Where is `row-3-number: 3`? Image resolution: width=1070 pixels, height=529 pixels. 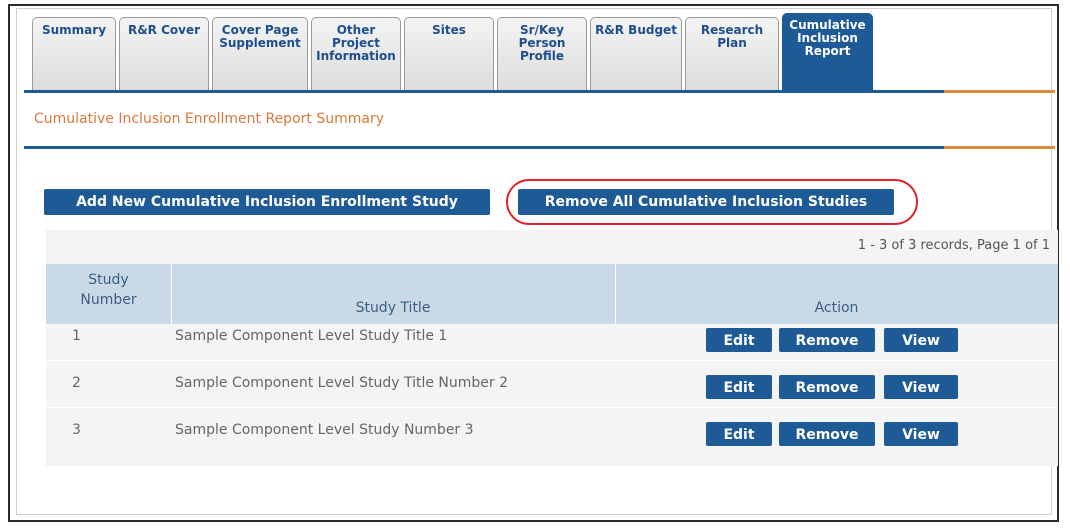
row-3-number: 3 is located at coordinates (76, 430).